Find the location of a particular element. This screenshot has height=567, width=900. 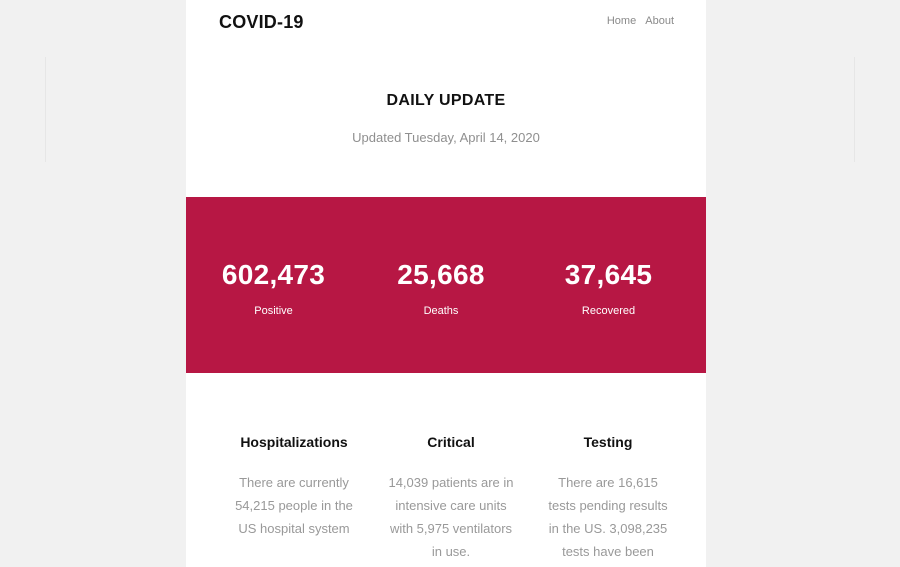

top-nav: Home About is located at coordinates (637, 21).